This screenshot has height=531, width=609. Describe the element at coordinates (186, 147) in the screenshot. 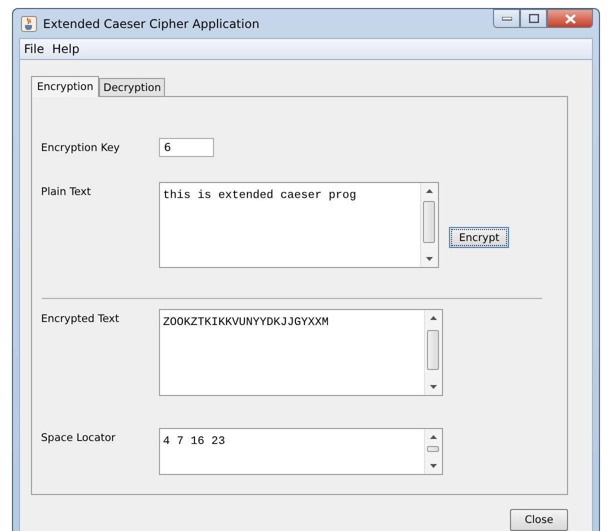

I see `key-input-field: 6` at that location.